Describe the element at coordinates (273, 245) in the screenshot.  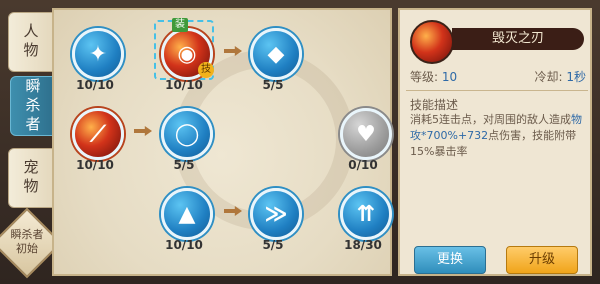
I see `skill-count-8: 5/5` at that location.